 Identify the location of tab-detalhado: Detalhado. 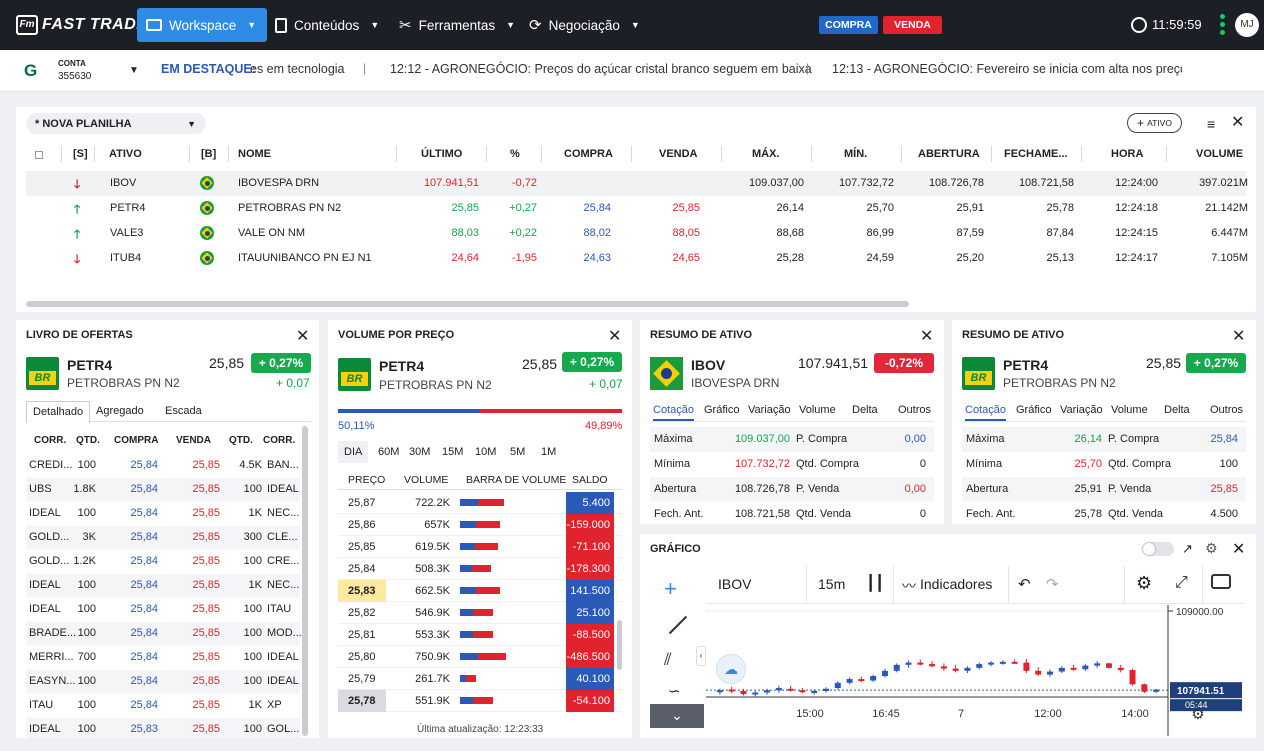
(58, 412).